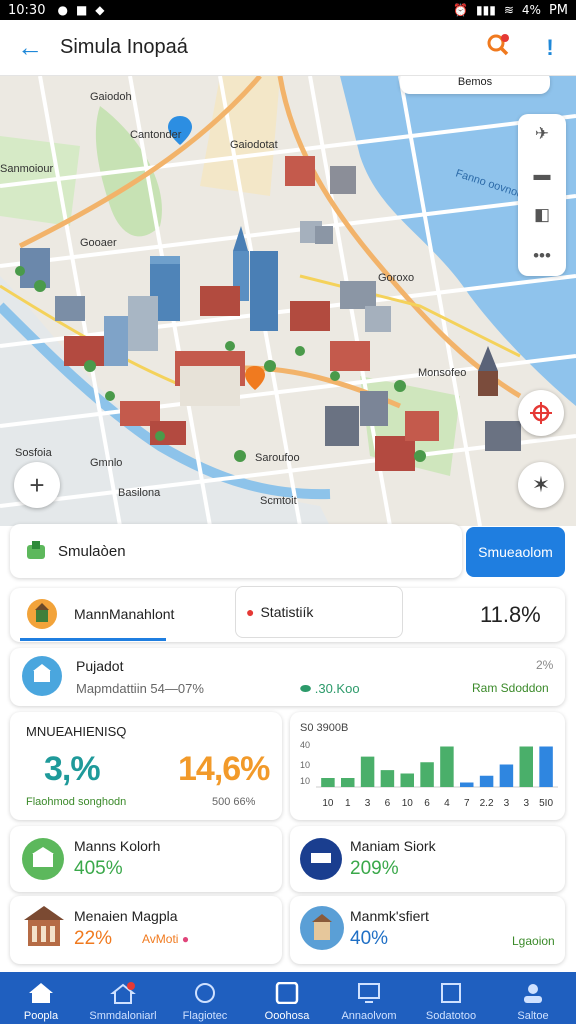 This screenshot has height=1024, width=576. What do you see at coordinates (236, 551) in the screenshot?
I see `simulation-bar: Smulaòen` at bounding box center [236, 551].